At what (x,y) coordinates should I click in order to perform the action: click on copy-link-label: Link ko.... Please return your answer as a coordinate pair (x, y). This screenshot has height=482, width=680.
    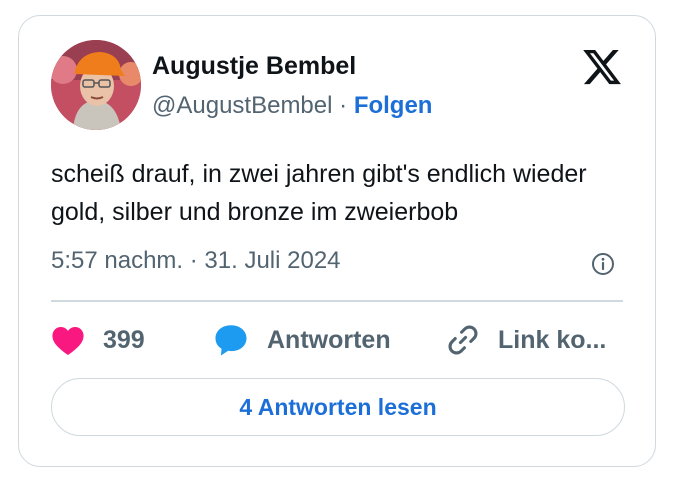
    Looking at the image, I should click on (552, 339).